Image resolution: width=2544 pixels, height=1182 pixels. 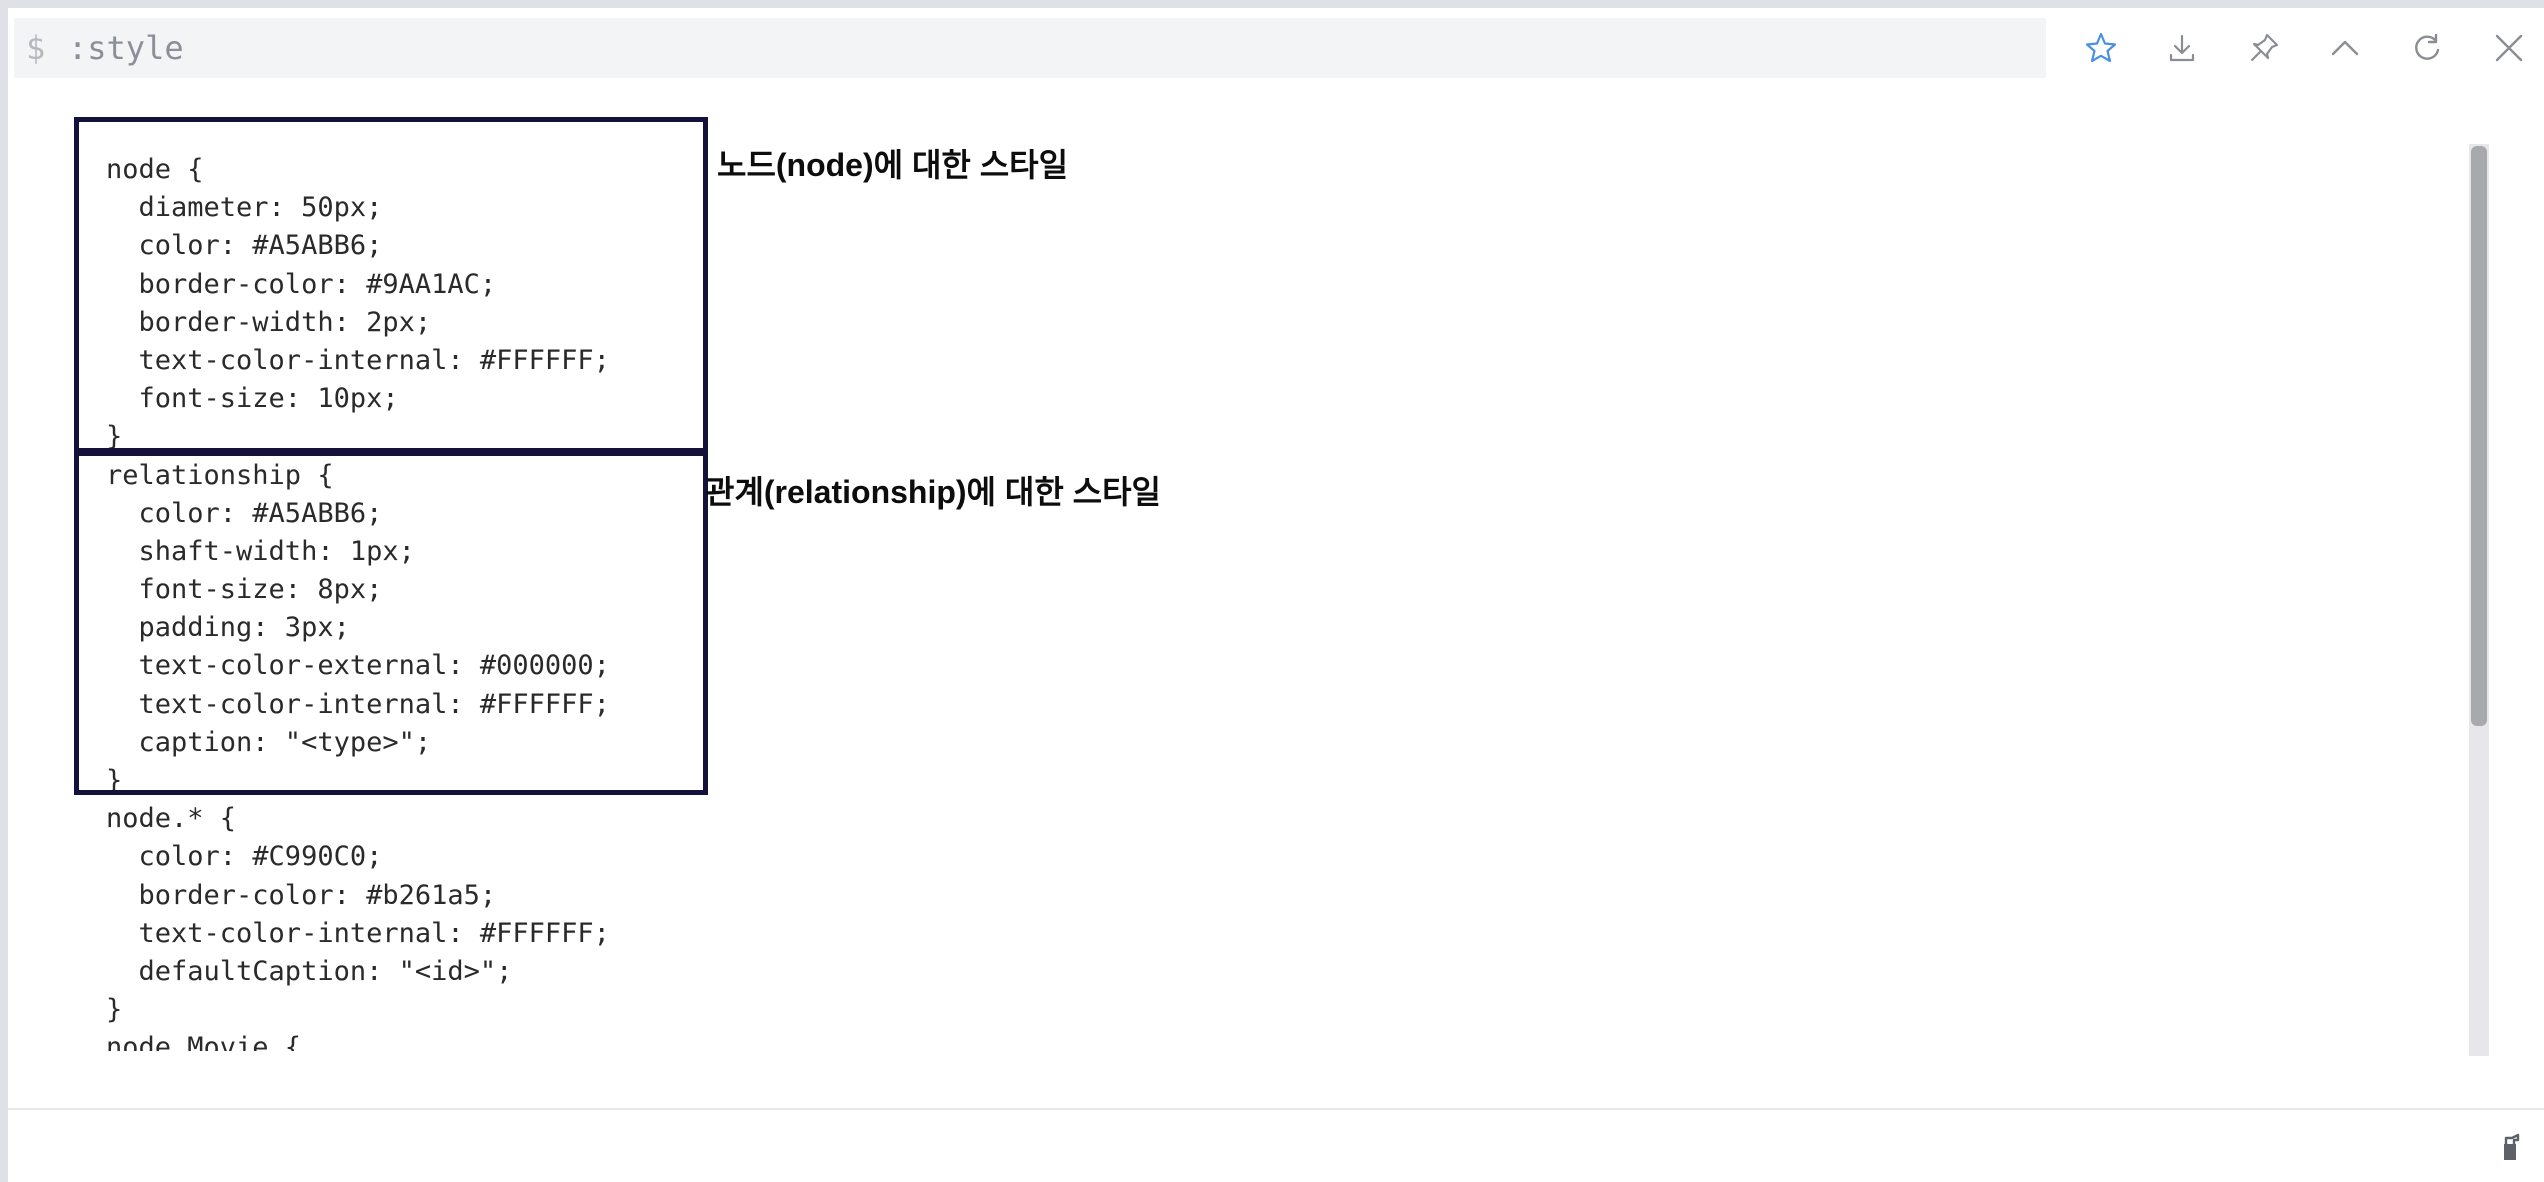 What do you see at coordinates (2101, 48) in the screenshot?
I see `star-icon` at bounding box center [2101, 48].